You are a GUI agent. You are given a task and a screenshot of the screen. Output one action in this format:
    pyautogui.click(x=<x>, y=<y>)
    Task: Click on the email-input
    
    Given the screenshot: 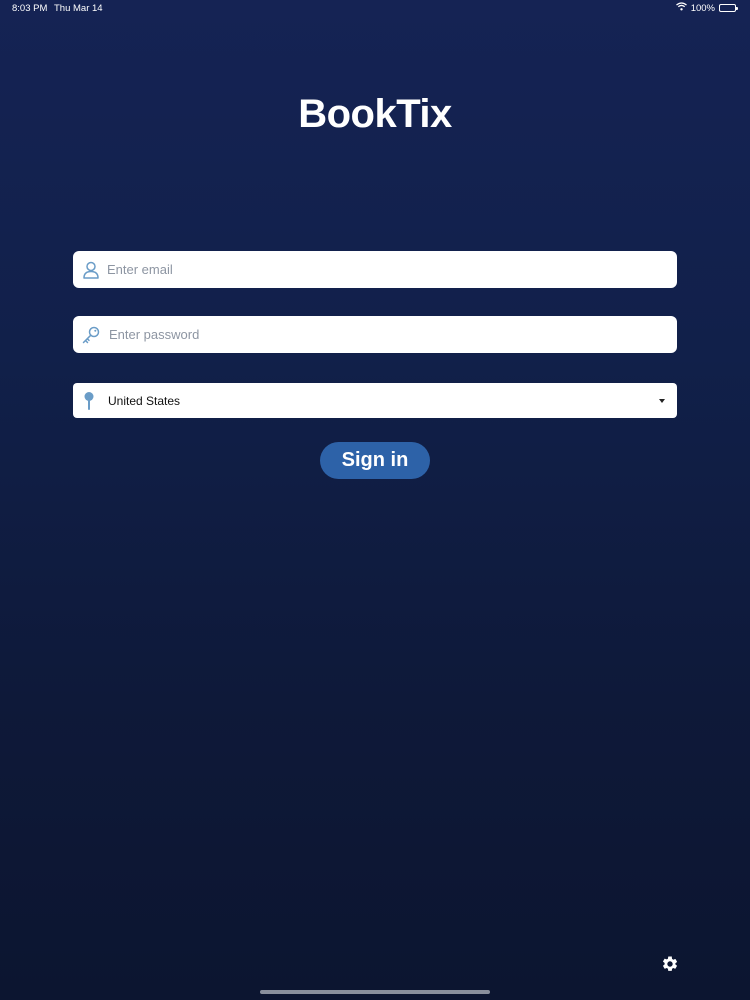 What is the action you would take?
    pyautogui.click(x=387, y=269)
    